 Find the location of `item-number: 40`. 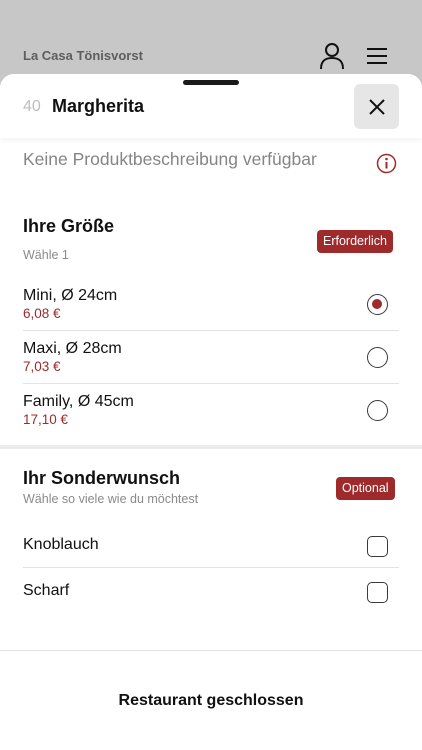

item-number: 40 is located at coordinates (32, 106).